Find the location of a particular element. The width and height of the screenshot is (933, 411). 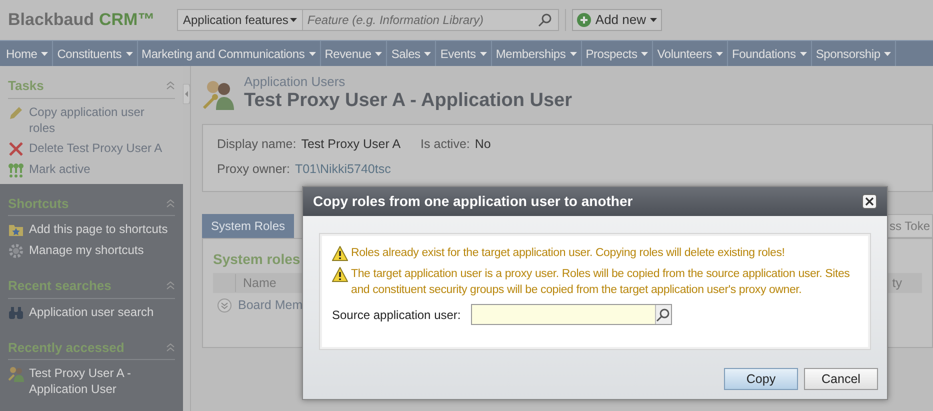

nav-menu-item: Sponsorship is located at coordinates (854, 53).